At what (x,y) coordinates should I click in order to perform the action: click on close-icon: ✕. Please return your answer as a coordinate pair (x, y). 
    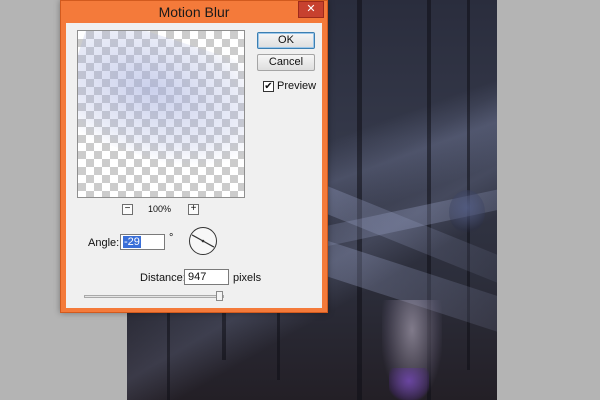
    Looking at the image, I should click on (311, 9).